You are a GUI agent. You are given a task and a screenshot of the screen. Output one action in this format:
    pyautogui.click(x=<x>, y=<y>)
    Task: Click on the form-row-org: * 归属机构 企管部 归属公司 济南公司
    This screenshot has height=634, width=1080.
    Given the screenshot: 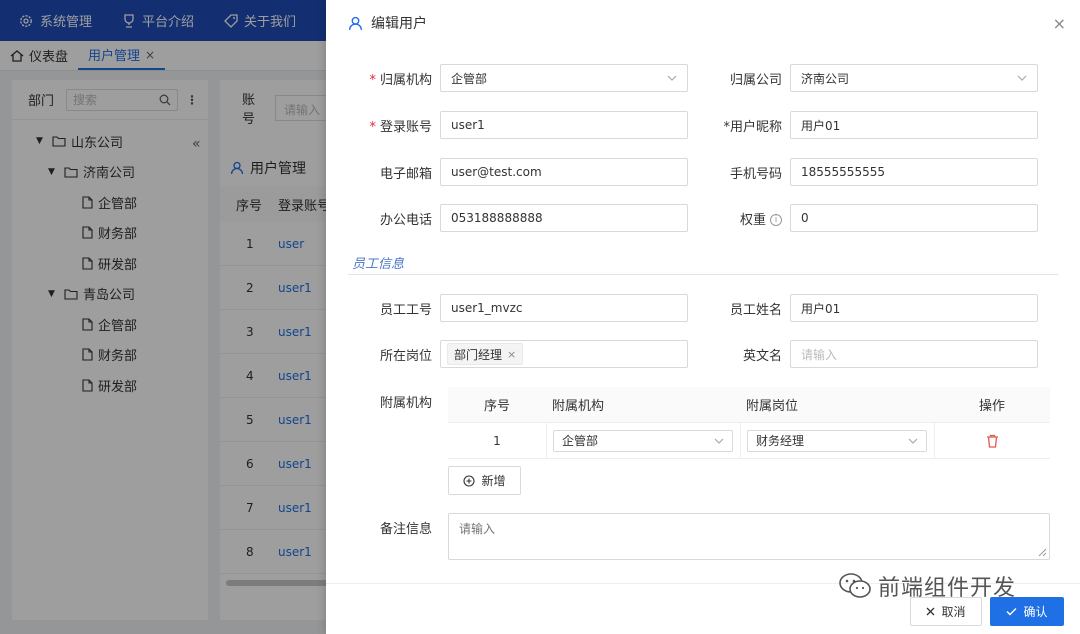 What is the action you would take?
    pyautogui.click(x=682, y=78)
    